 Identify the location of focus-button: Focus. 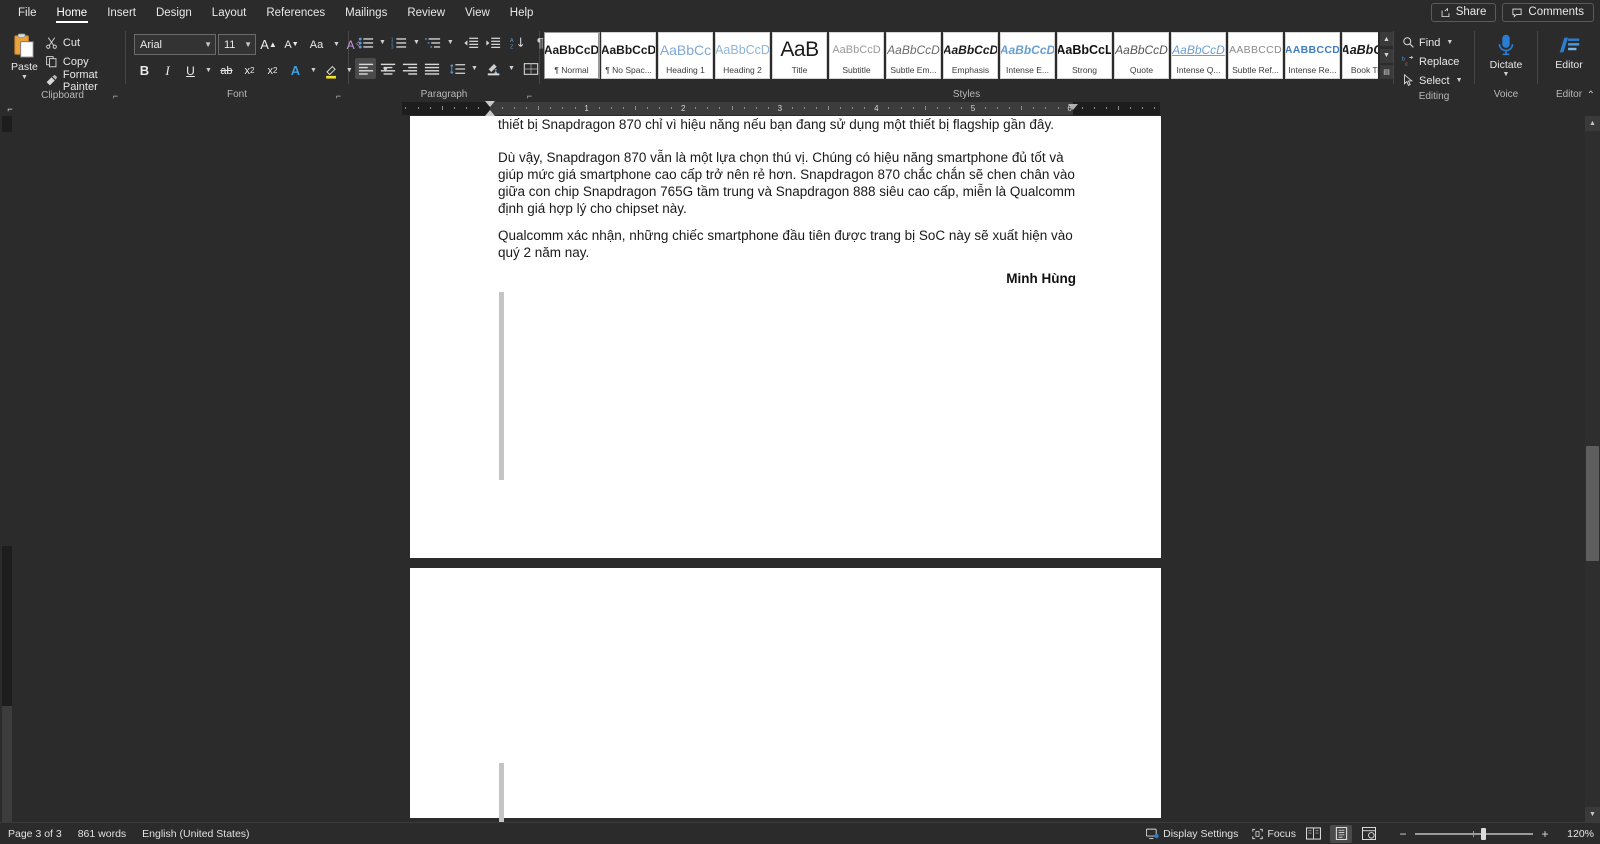
(1274, 834).